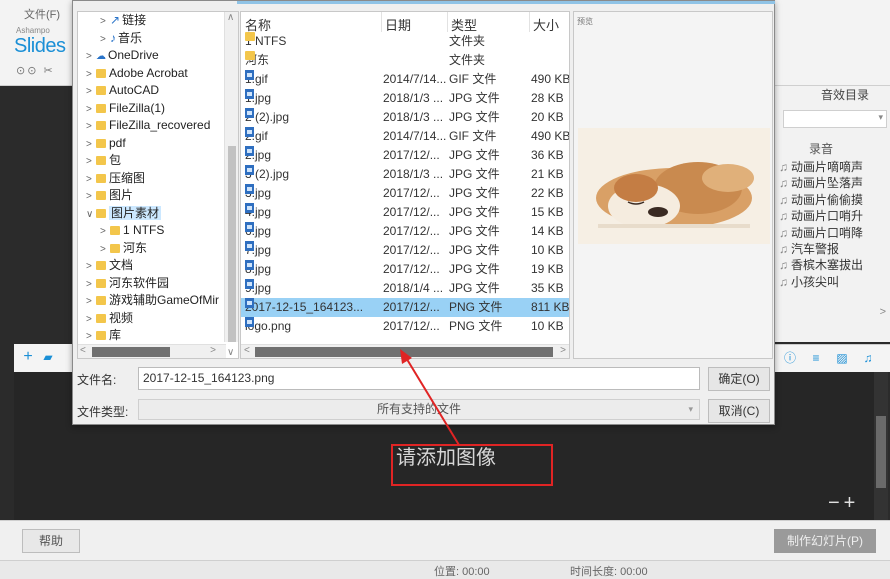 The width and height of the screenshot is (890, 579). Describe the element at coordinates (405, 98) in the screenshot. I see `file-row: 1.jpg 2018/1/3 ... JPG 文件 28 KB` at that location.